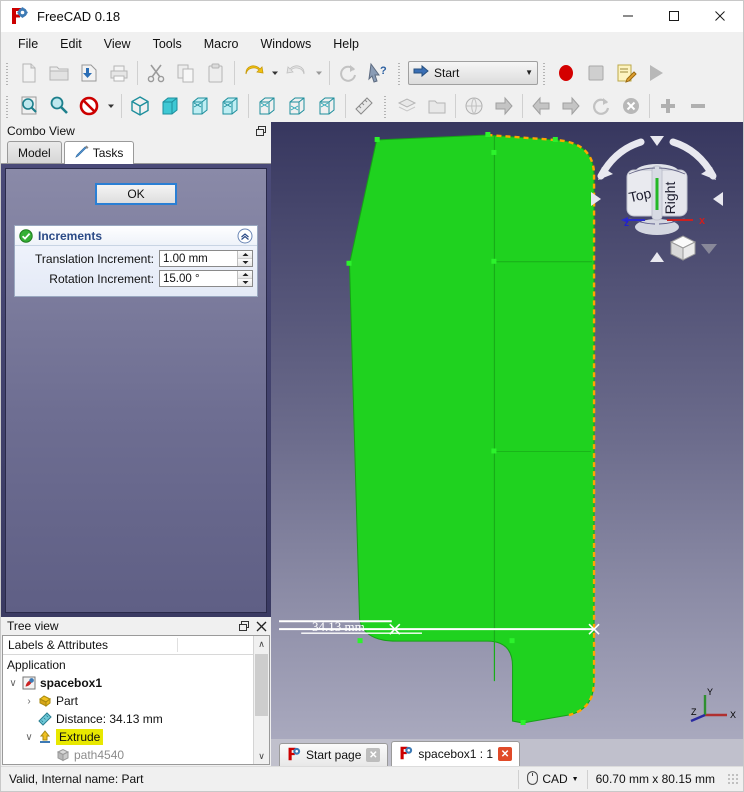 The image size is (744, 792). Describe the element at coordinates (128, 665) in the screenshot. I see `tree-root-application: Application` at that location.